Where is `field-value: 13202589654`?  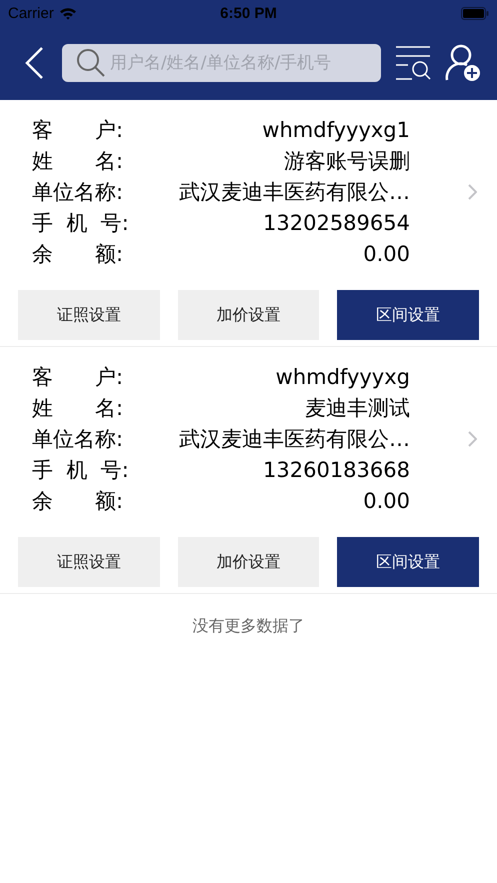 field-value: 13202589654 is located at coordinates (336, 222).